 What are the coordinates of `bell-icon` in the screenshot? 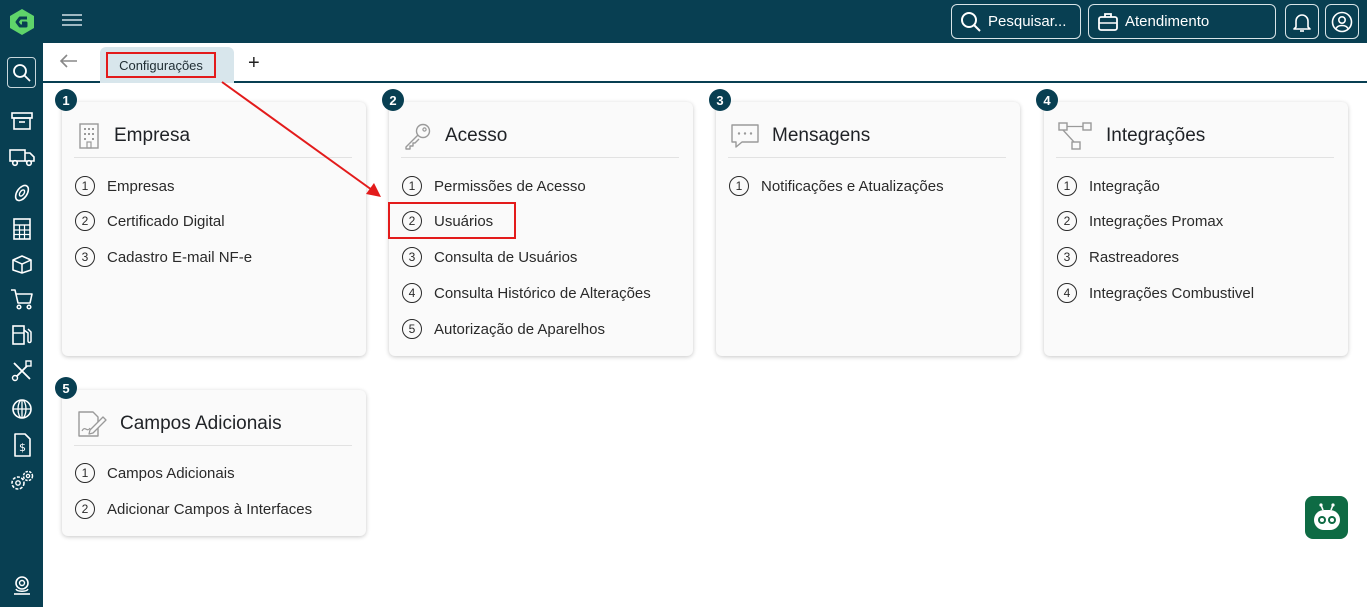 It's located at (1302, 22).